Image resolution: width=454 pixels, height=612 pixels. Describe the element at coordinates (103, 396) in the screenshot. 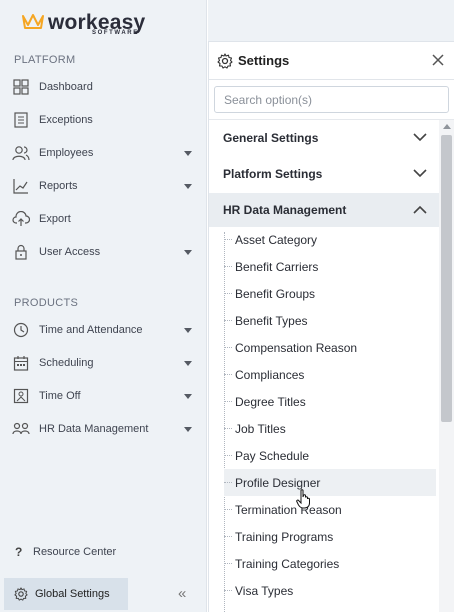

I see `sidebar-item-time-off: Time Off` at that location.